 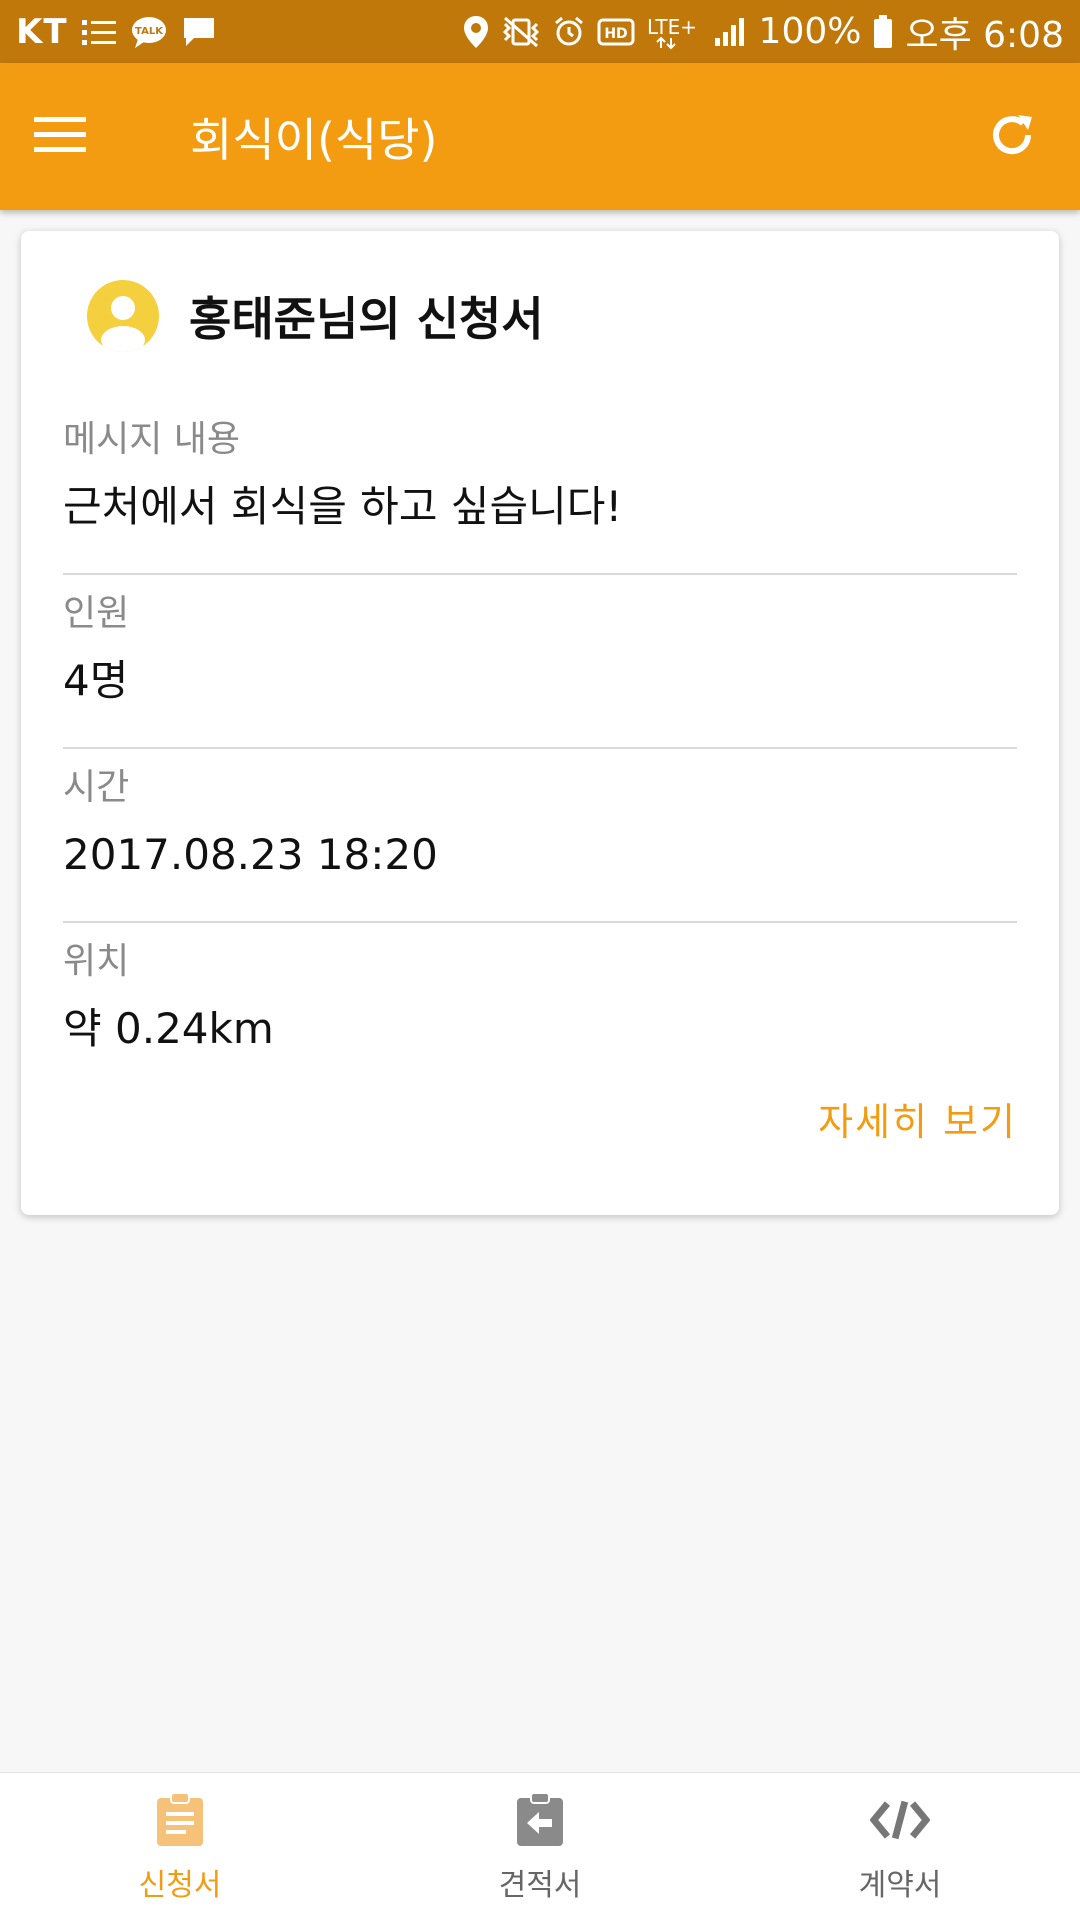 What do you see at coordinates (810, 31) in the screenshot?
I see `battery-percent: 100%` at bounding box center [810, 31].